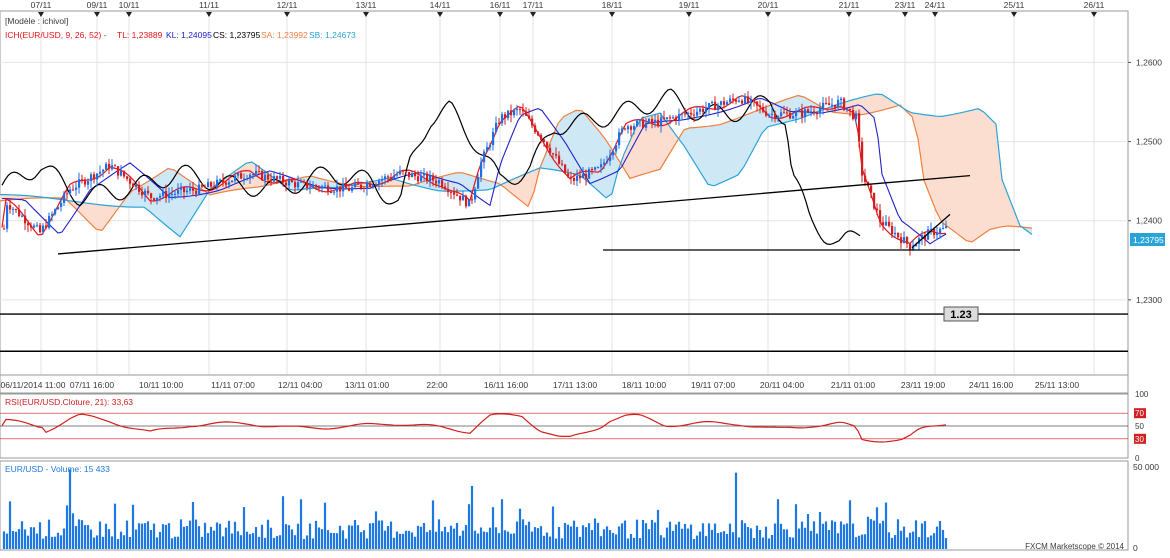 The height and width of the screenshot is (558, 1170). Describe the element at coordinates (612, 5) in the screenshot. I see `top-date-label: 18/11` at that location.